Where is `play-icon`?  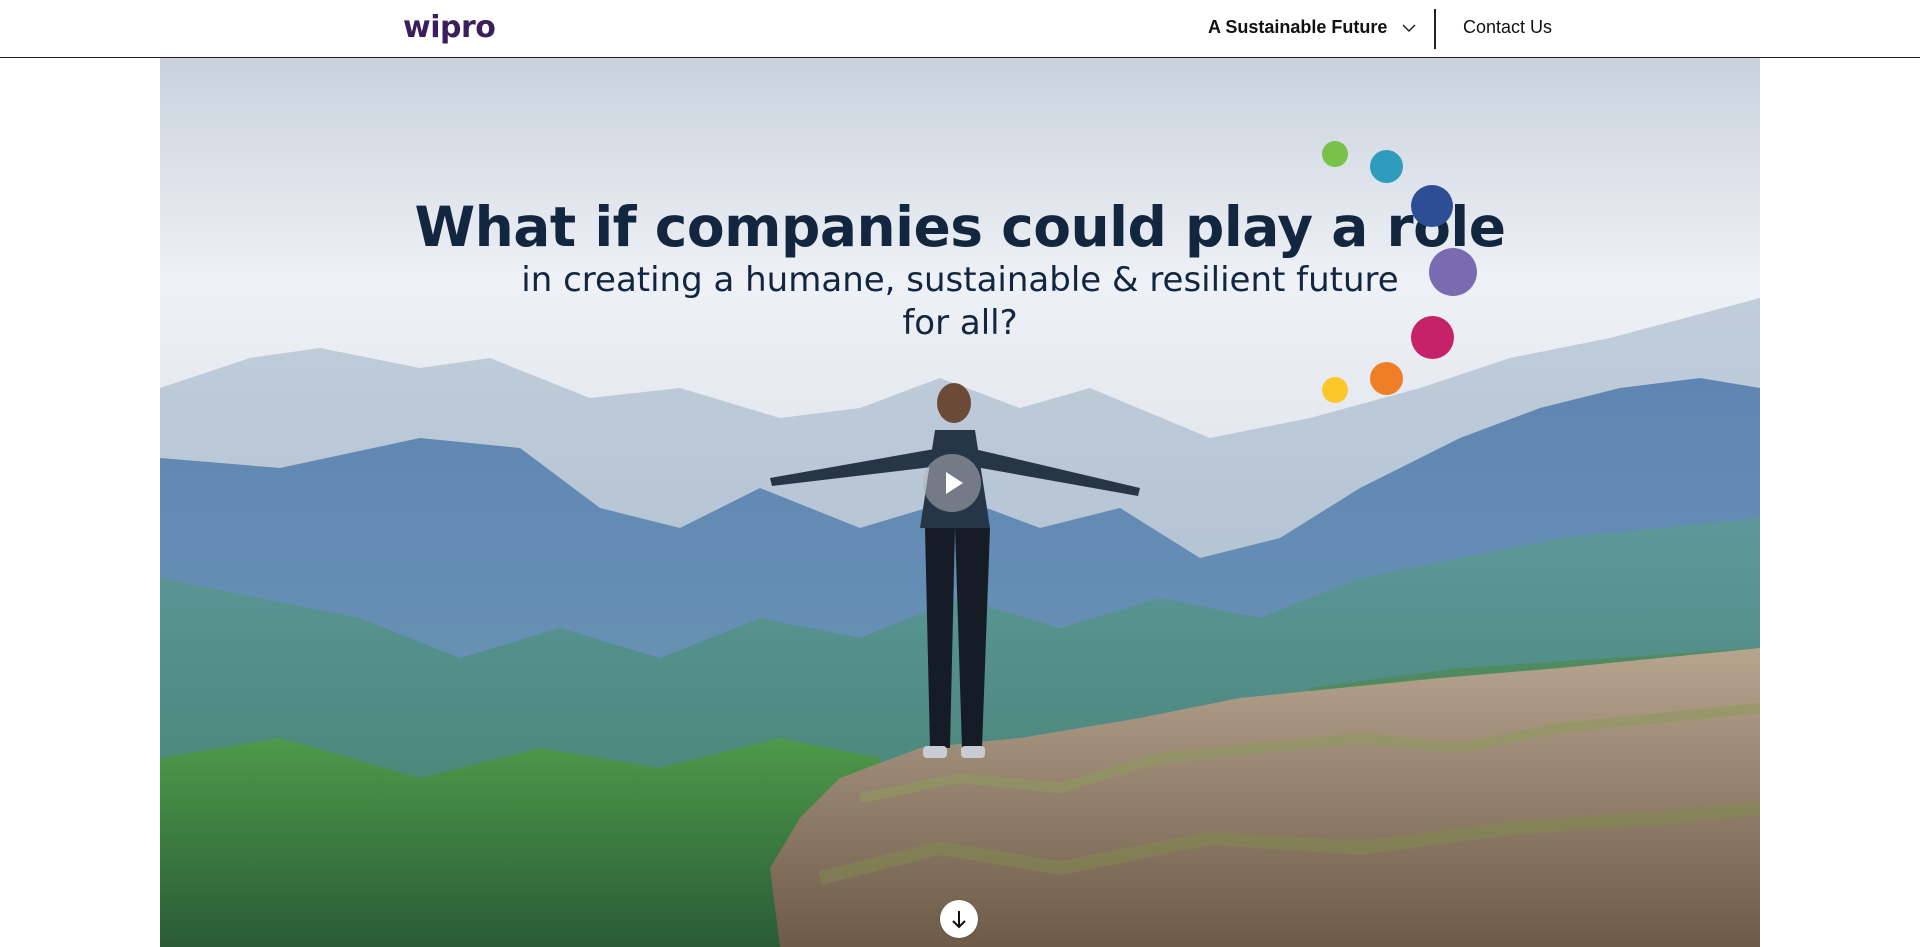
play-icon is located at coordinates (954, 483).